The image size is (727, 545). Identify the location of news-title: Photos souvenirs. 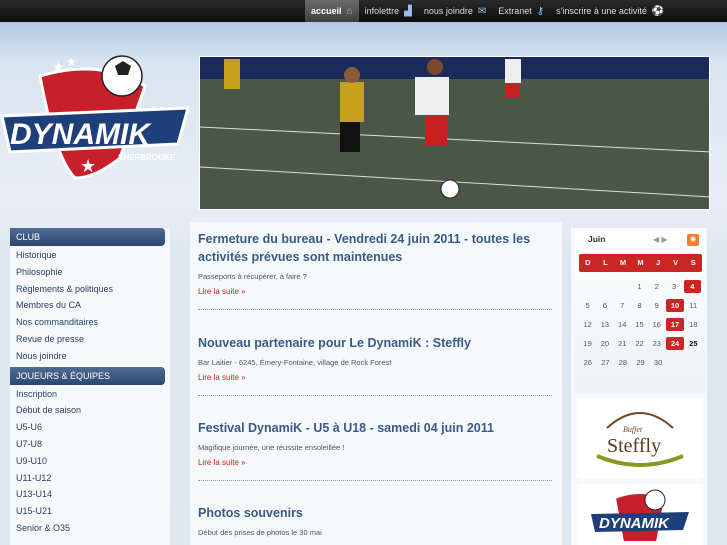
(376, 513).